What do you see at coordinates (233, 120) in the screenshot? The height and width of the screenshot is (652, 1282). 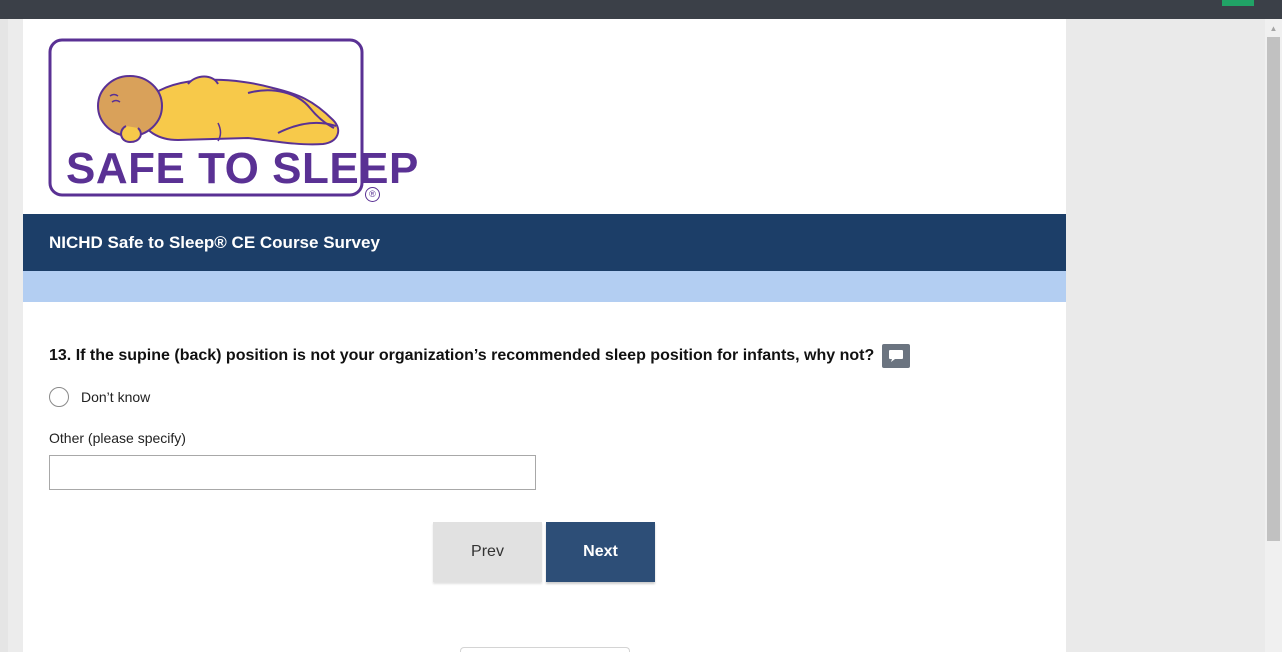 I see `safe-to-sleep-logo: SAFE TO SLEEP ®` at bounding box center [233, 120].